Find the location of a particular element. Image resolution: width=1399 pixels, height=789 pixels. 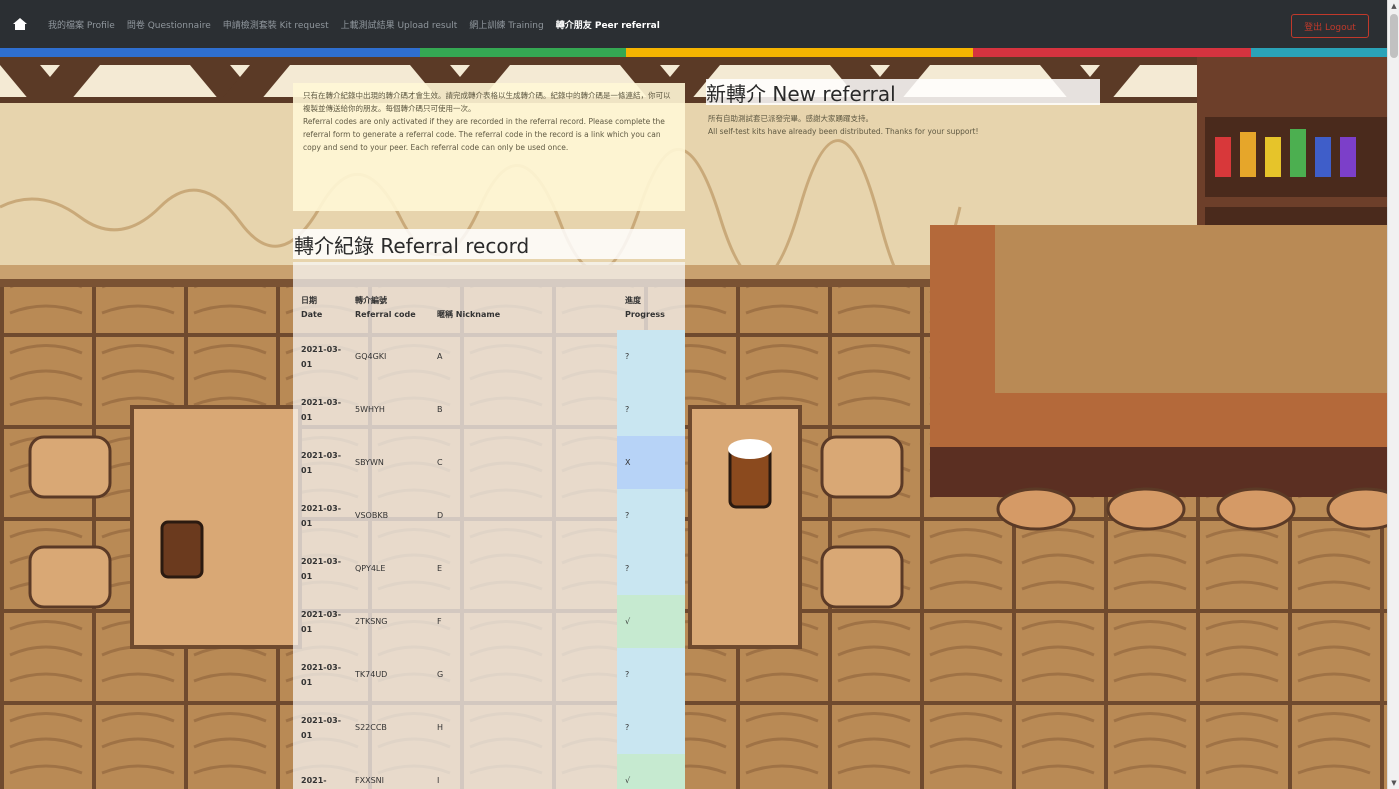

table-row: 2021-03-01 QPY4LE E? is located at coordinates (489, 568).